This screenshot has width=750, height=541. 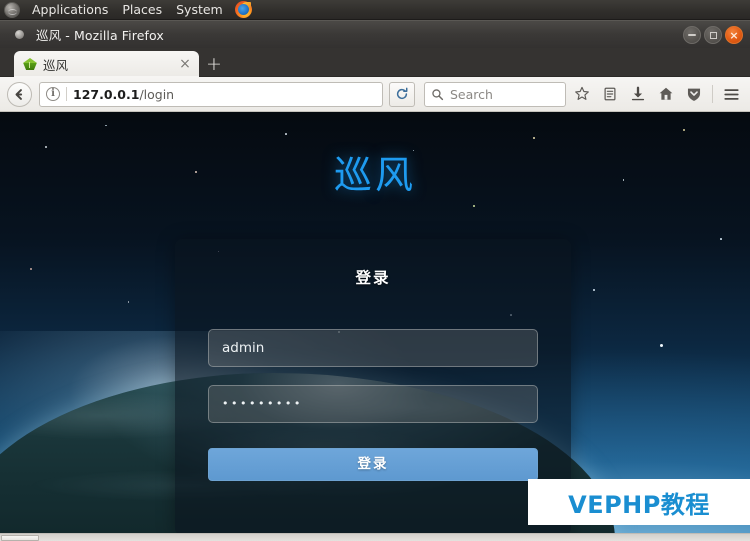 I want to click on panel-menu-places: Places, so click(x=142, y=9).